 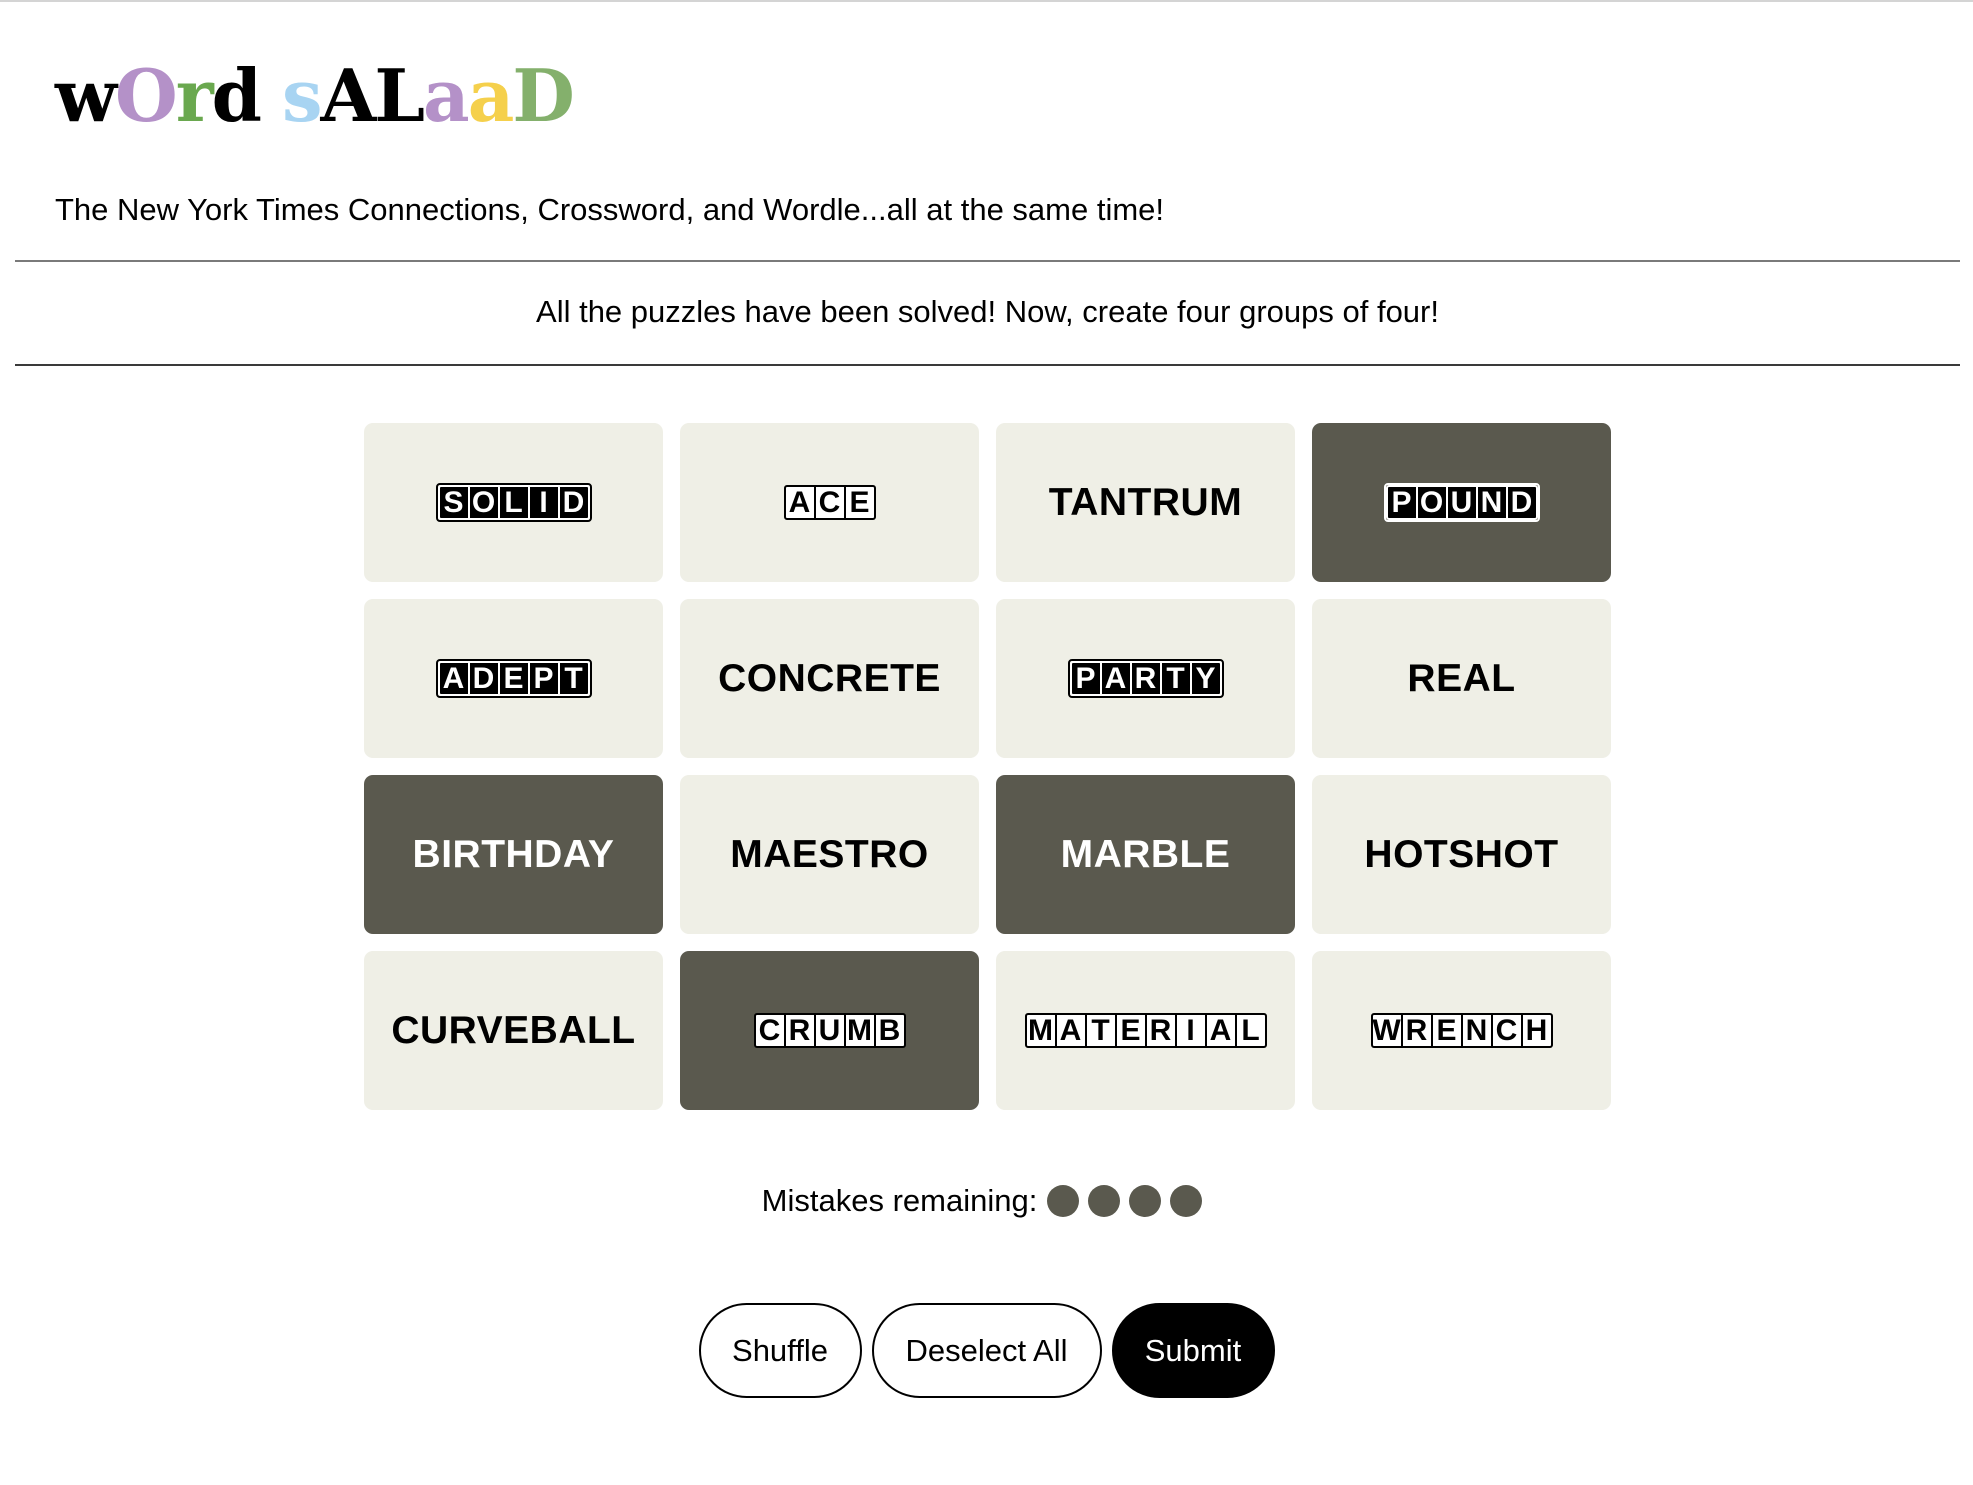 I want to click on logo-letter: L, so click(x=399, y=95).